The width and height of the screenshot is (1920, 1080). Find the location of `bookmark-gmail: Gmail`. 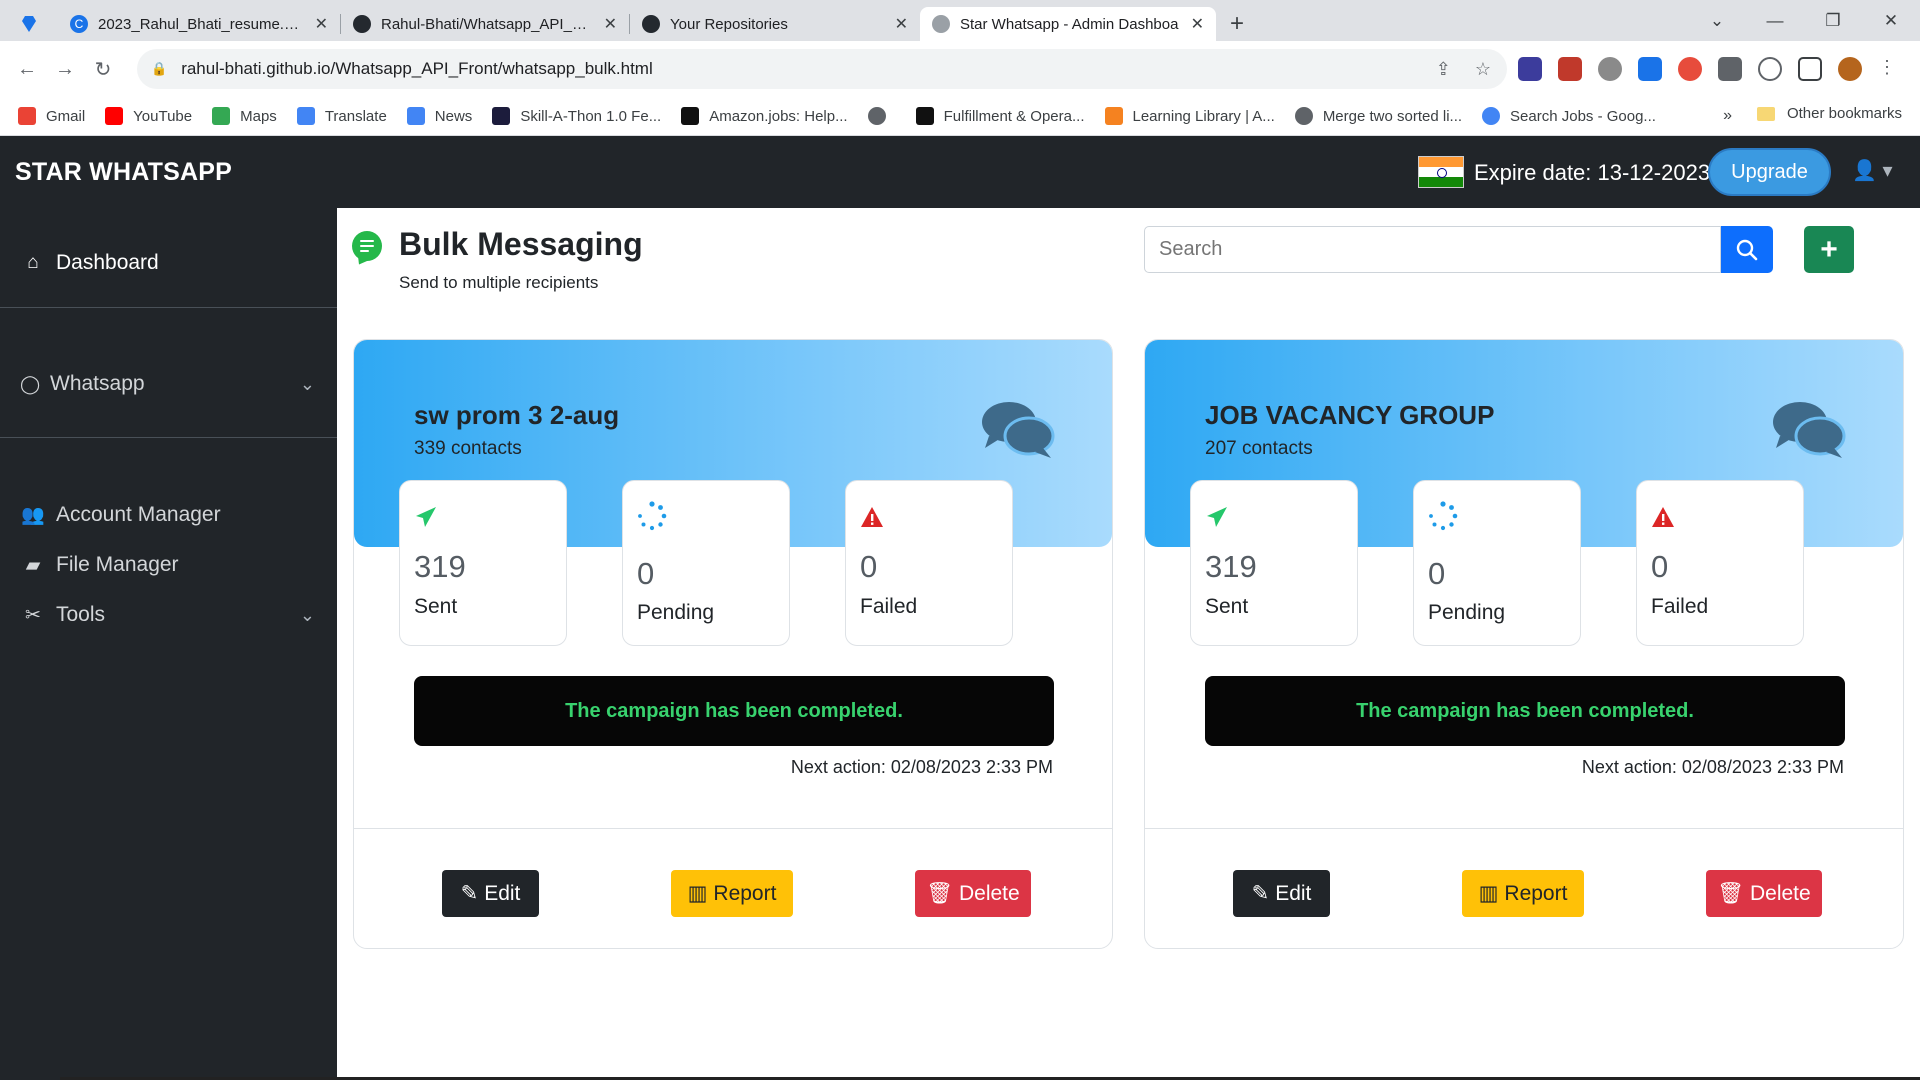

bookmark-gmail: Gmail is located at coordinates (51, 116).